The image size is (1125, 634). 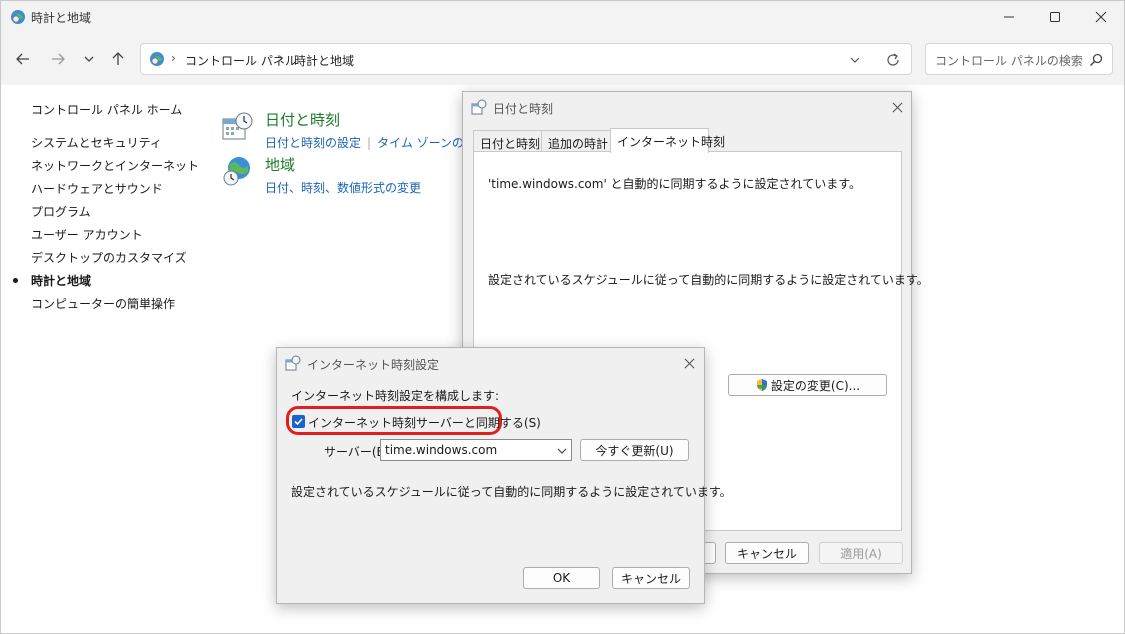 I want to click on arrow-right-icon, so click(x=58, y=59).